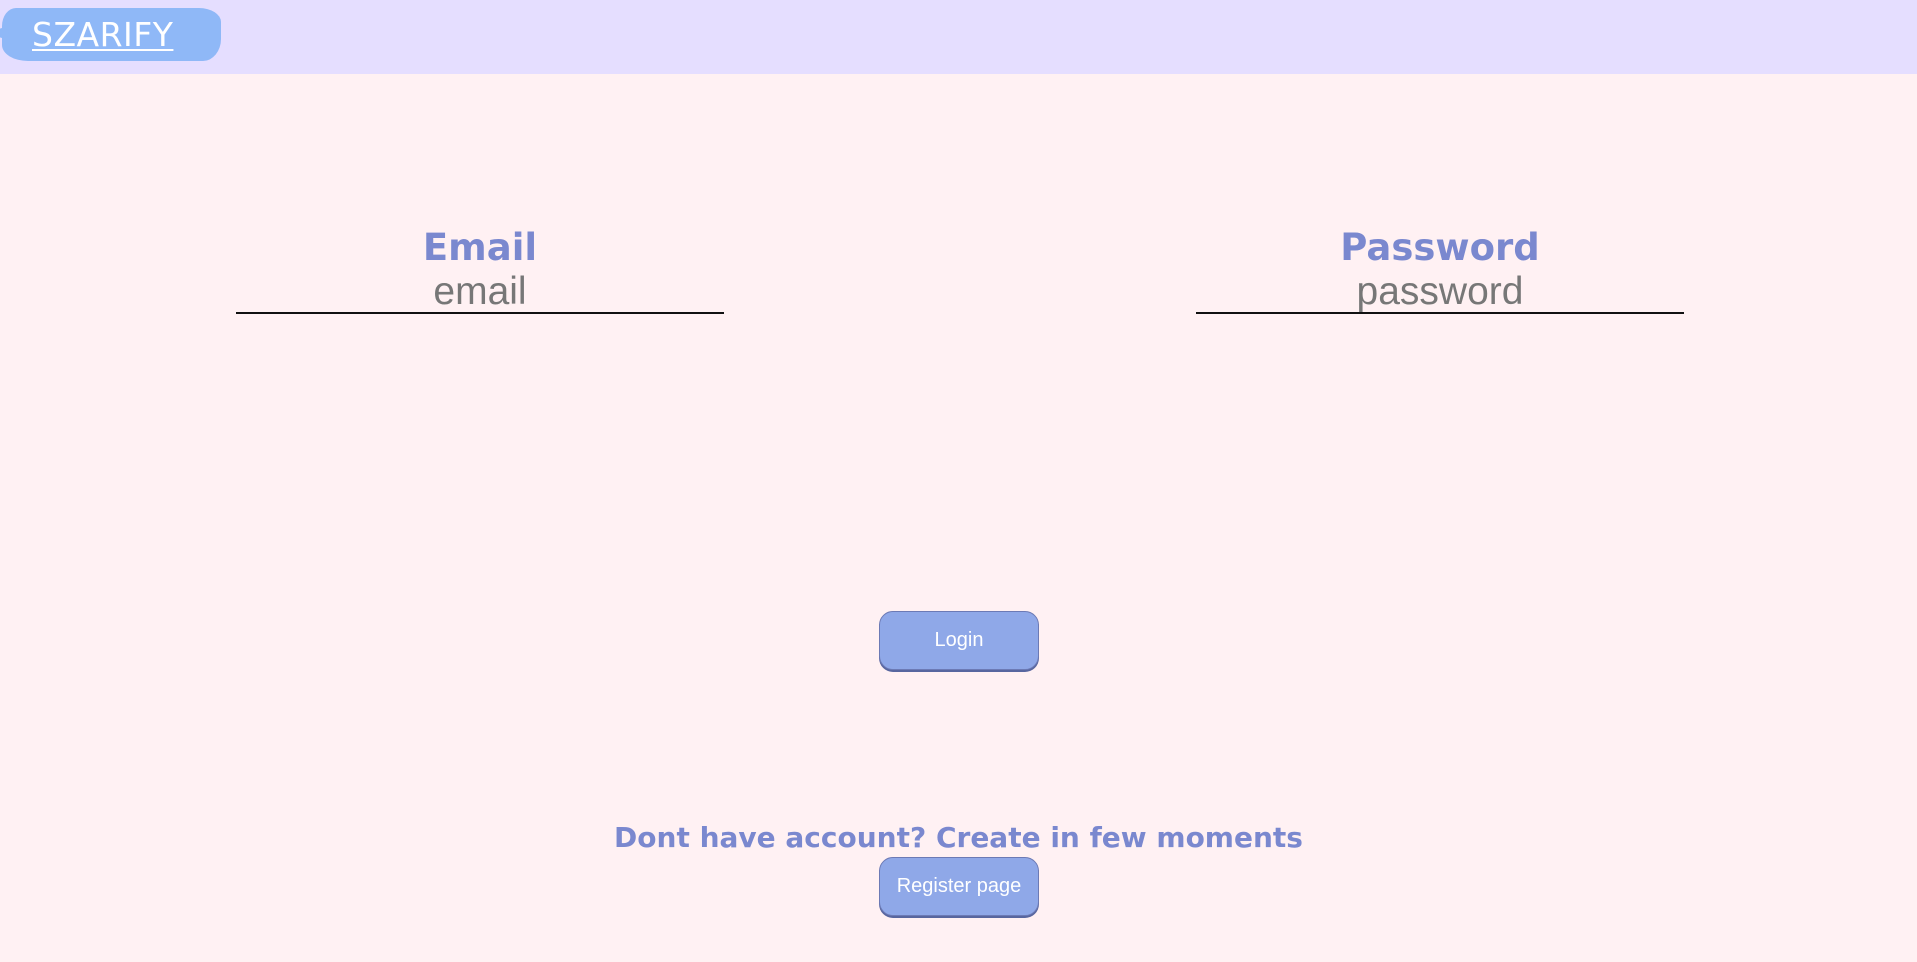 This screenshot has height=962, width=1917. I want to click on top-navbar: SZARIFY, so click(958, 37).